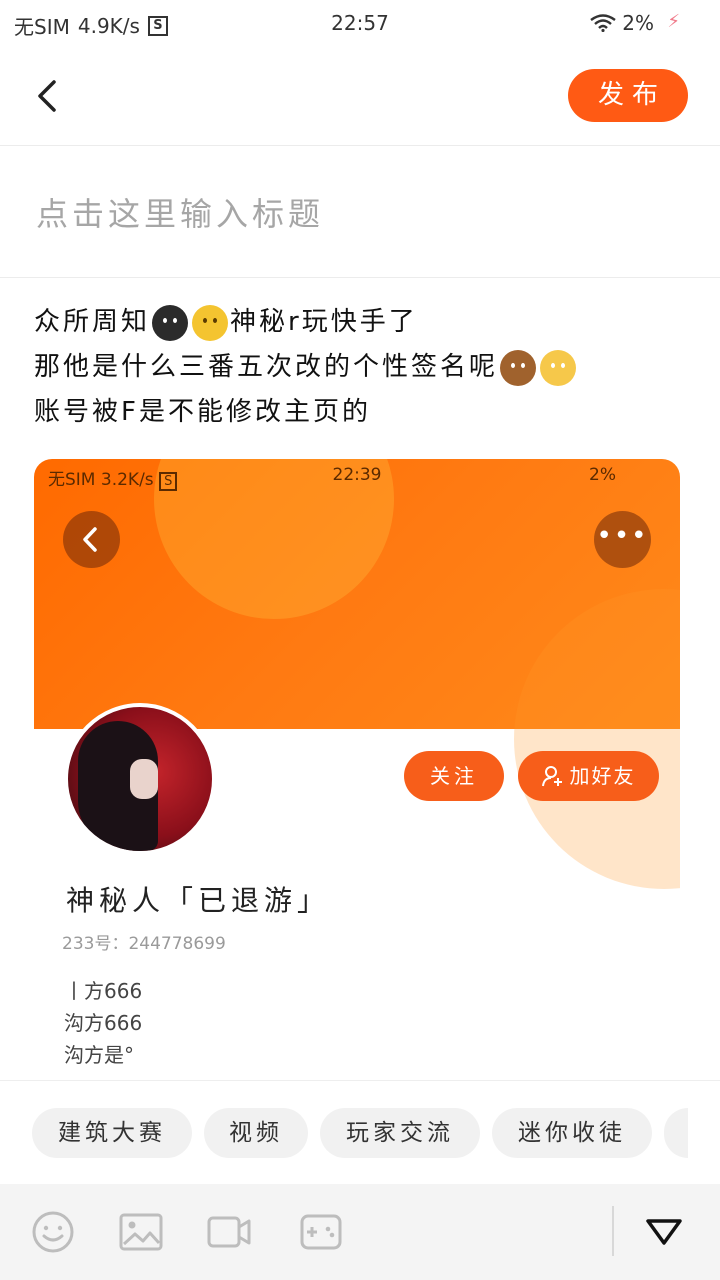 The width and height of the screenshot is (720, 1280). I want to click on embedded-battery: 2%, so click(602, 475).